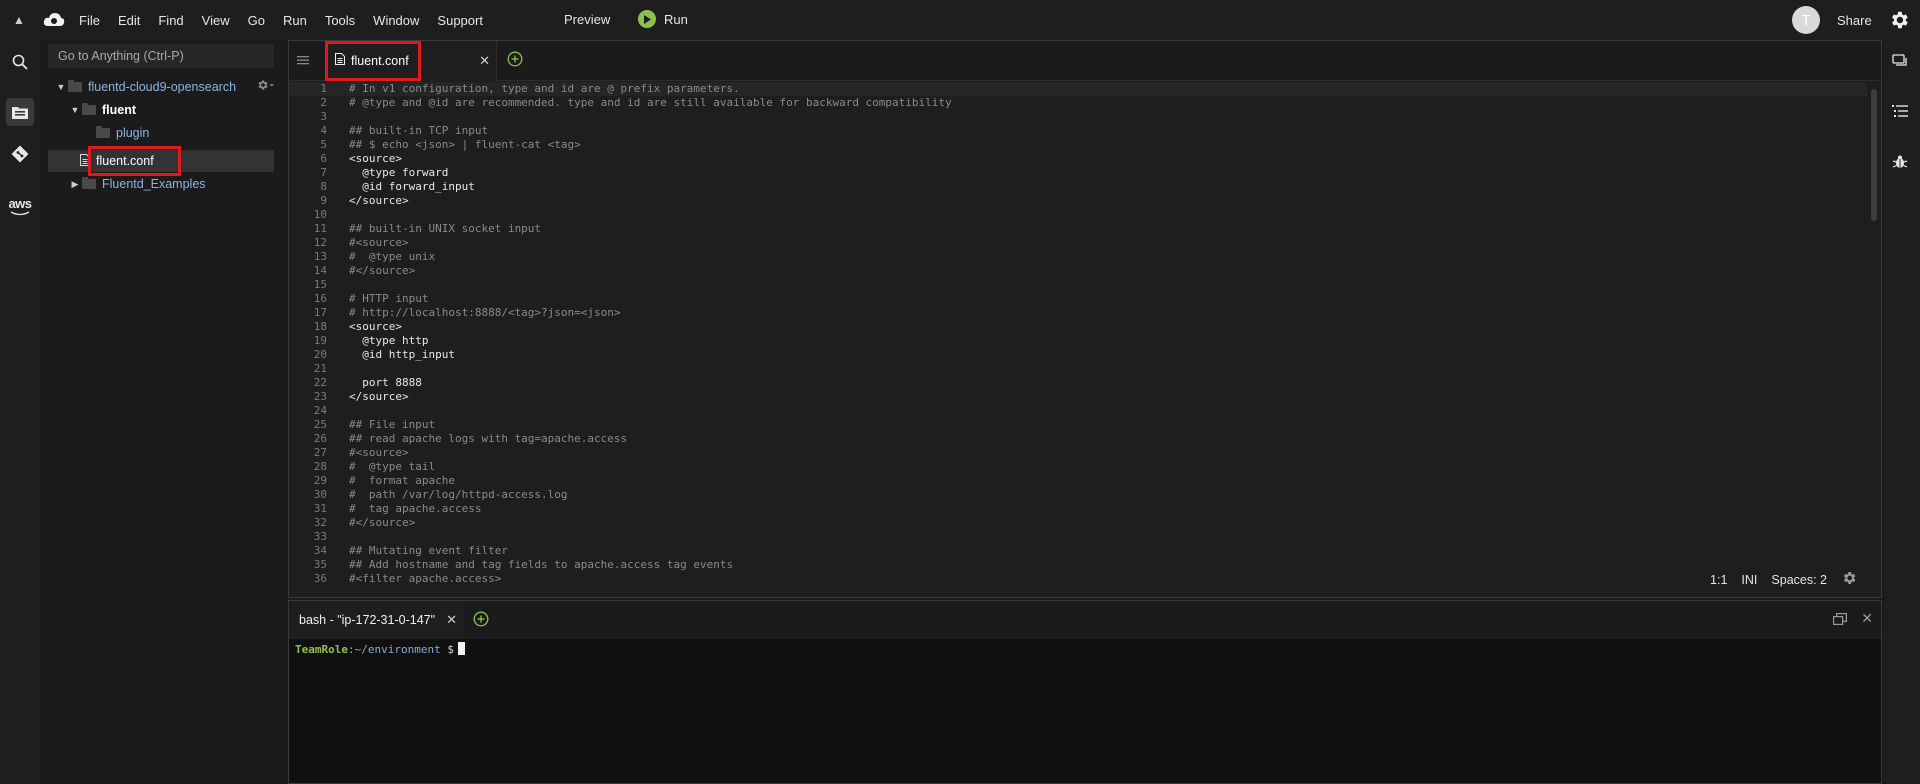 Image resolution: width=1920 pixels, height=784 pixels. Describe the element at coordinates (320, 494) in the screenshot. I see `line-number: 30` at that location.